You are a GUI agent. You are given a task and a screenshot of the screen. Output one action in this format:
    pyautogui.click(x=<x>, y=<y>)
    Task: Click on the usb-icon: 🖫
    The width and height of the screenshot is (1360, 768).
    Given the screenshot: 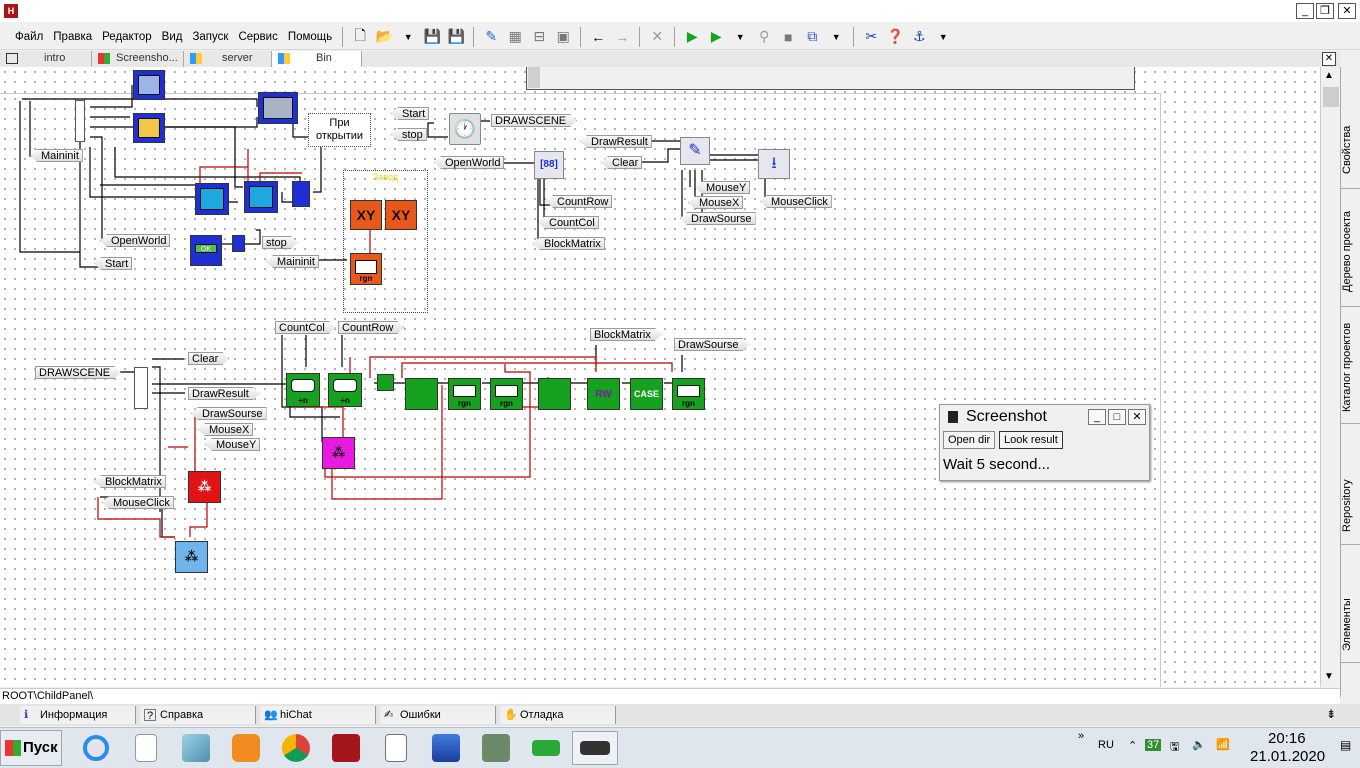 What is the action you would take?
    pyautogui.click(x=1174, y=747)
    